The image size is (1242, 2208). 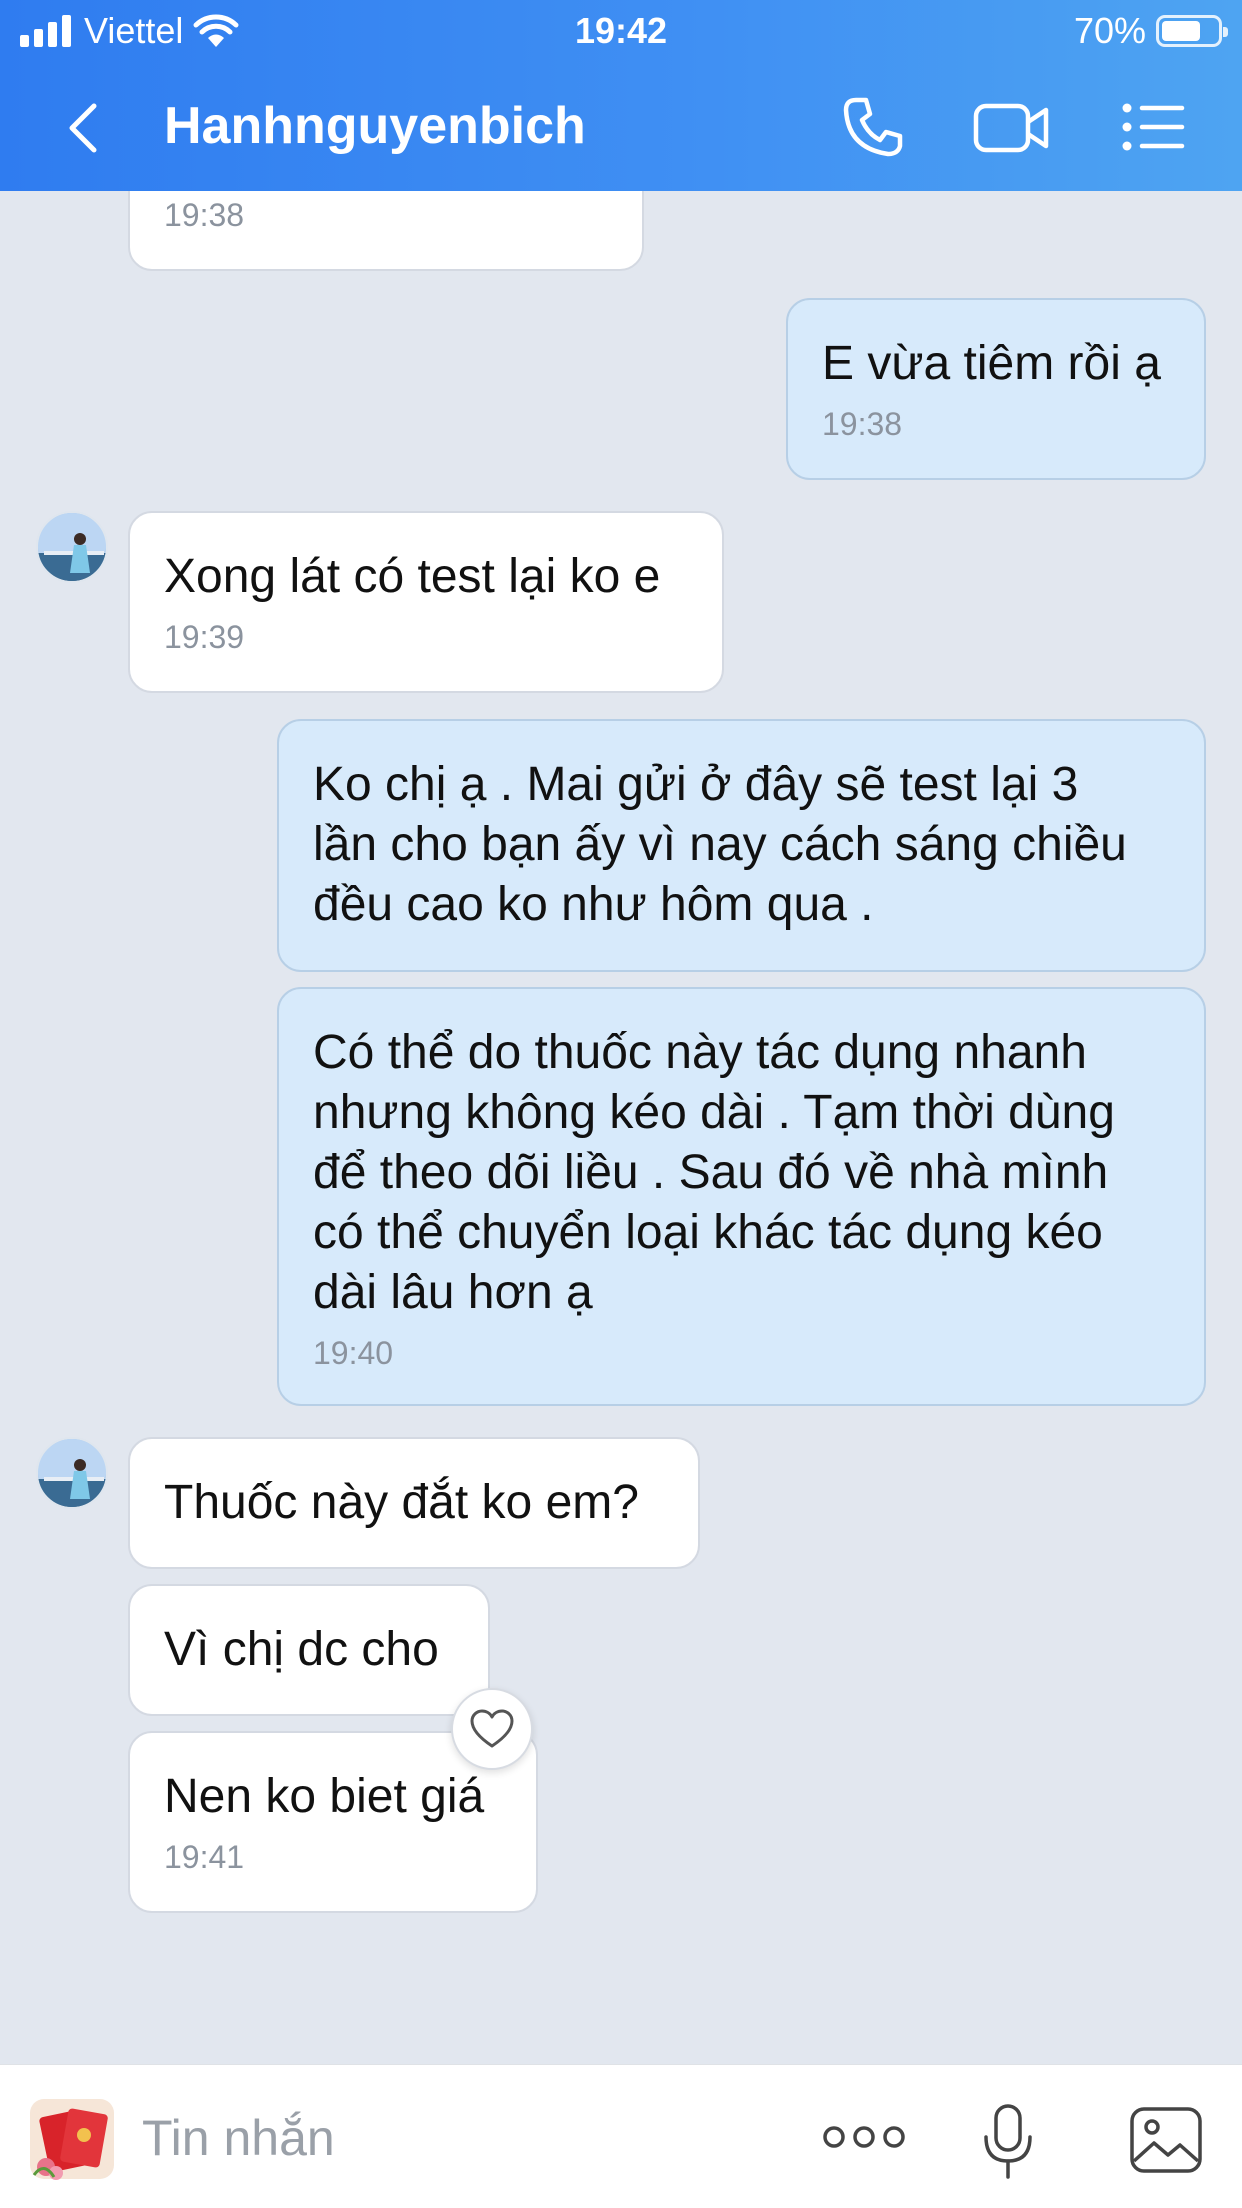 I want to click on voice-call-button, so click(x=873, y=127).